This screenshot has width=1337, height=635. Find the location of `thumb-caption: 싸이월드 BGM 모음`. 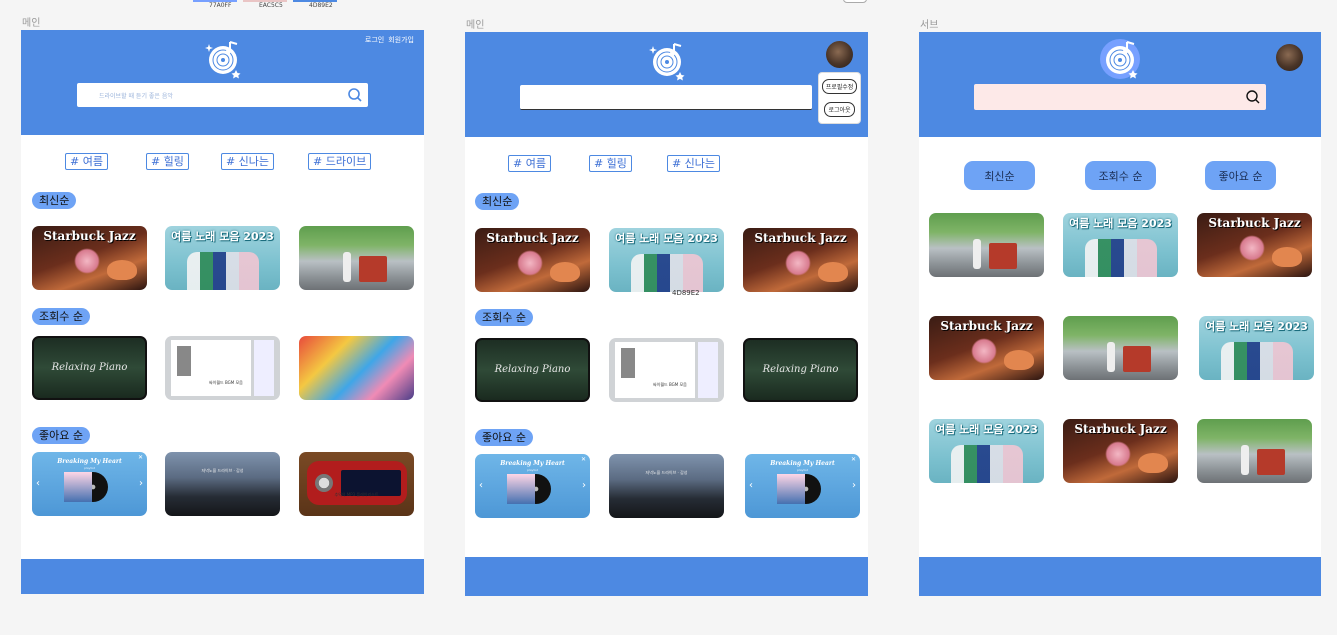

thumb-caption: 싸이월드 BGM 모음 is located at coordinates (670, 384).